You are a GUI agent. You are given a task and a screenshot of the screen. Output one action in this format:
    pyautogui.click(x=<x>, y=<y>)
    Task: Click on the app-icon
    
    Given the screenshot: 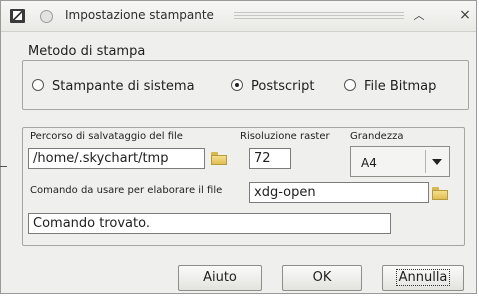 What is the action you would take?
    pyautogui.click(x=17, y=16)
    